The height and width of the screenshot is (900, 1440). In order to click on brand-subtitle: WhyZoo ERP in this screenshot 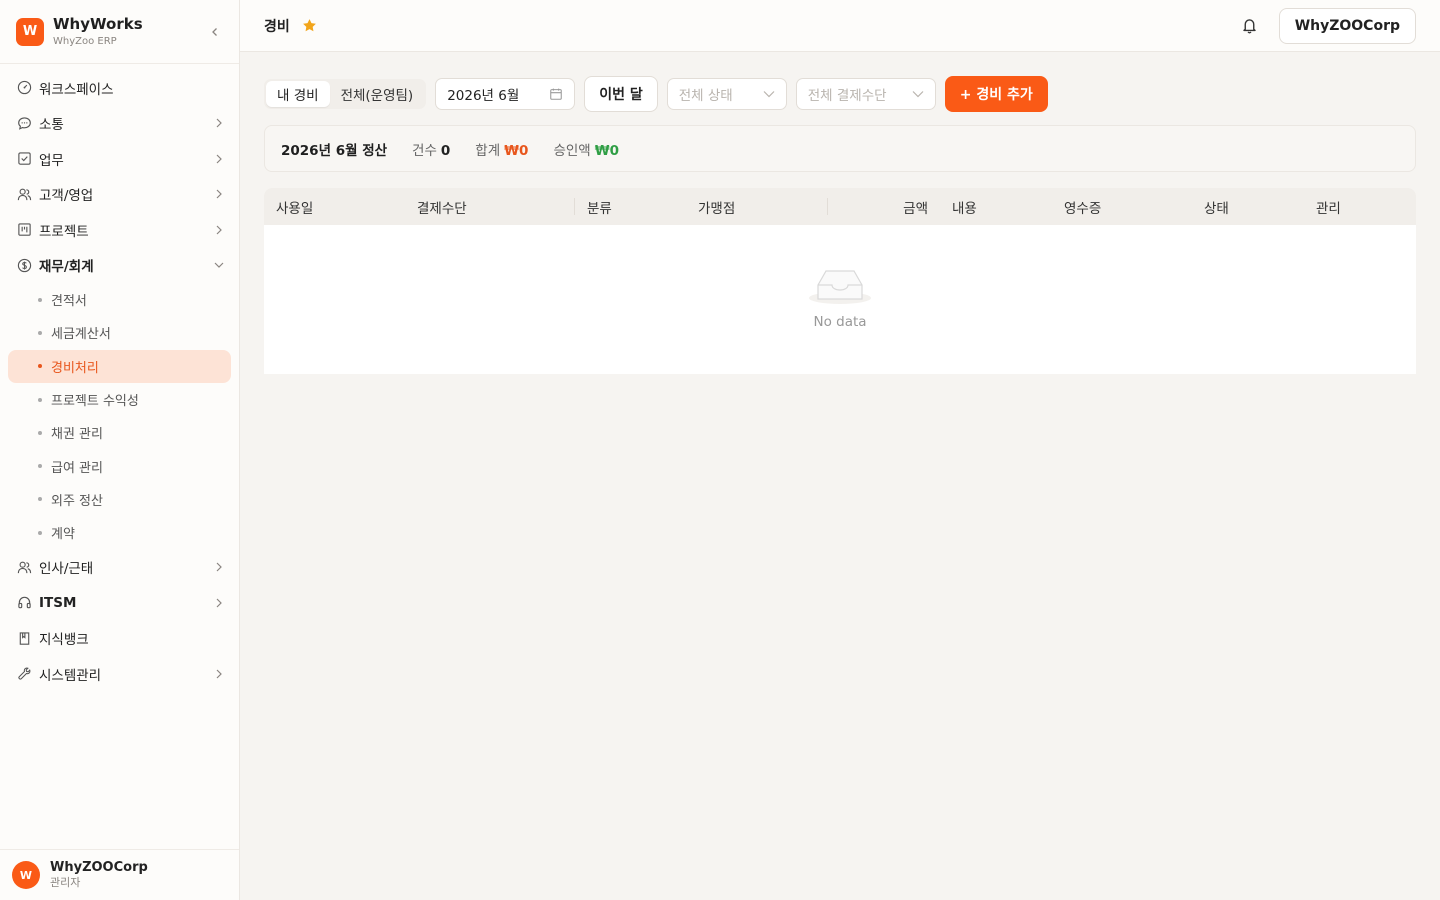, I will do `click(85, 41)`.